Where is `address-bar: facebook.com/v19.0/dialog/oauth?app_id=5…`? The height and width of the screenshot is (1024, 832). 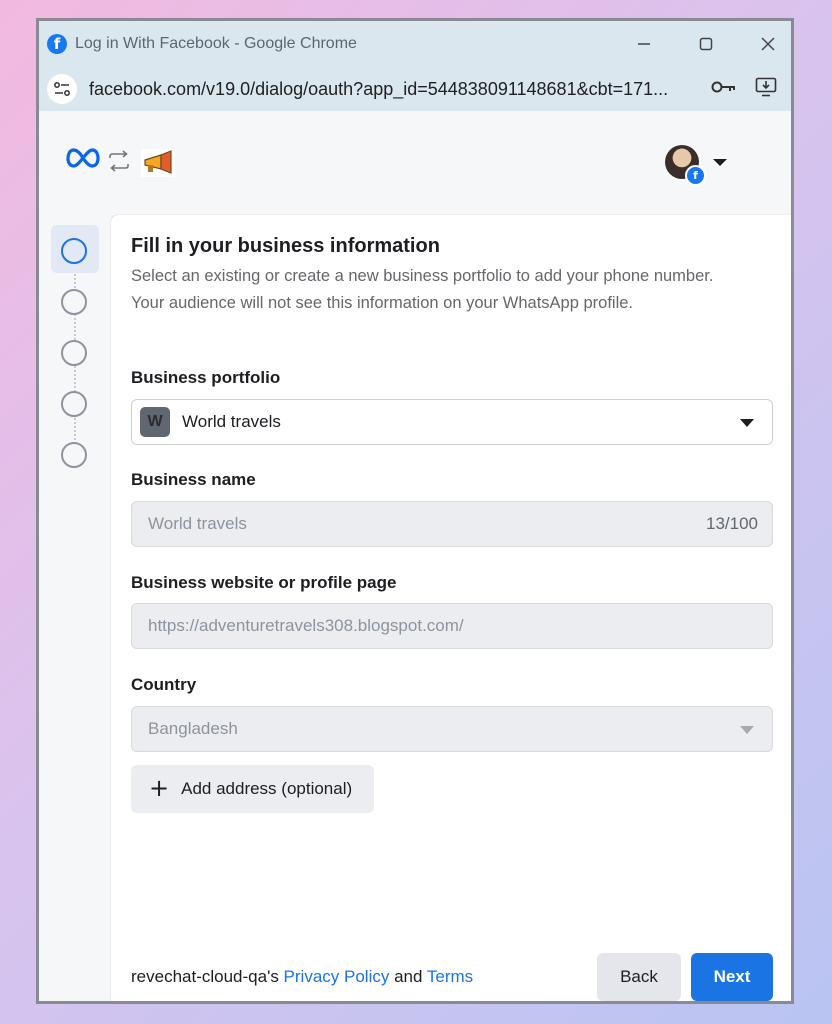
address-bar: facebook.com/v19.0/dialog/oauth?app_id=5… is located at coordinates (415, 89).